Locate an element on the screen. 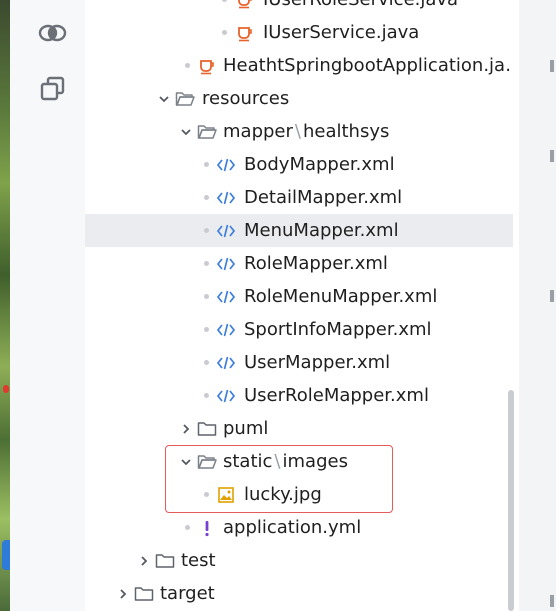 This screenshot has height=611, width=556. editor-gutter is located at coordinates (537, 305).